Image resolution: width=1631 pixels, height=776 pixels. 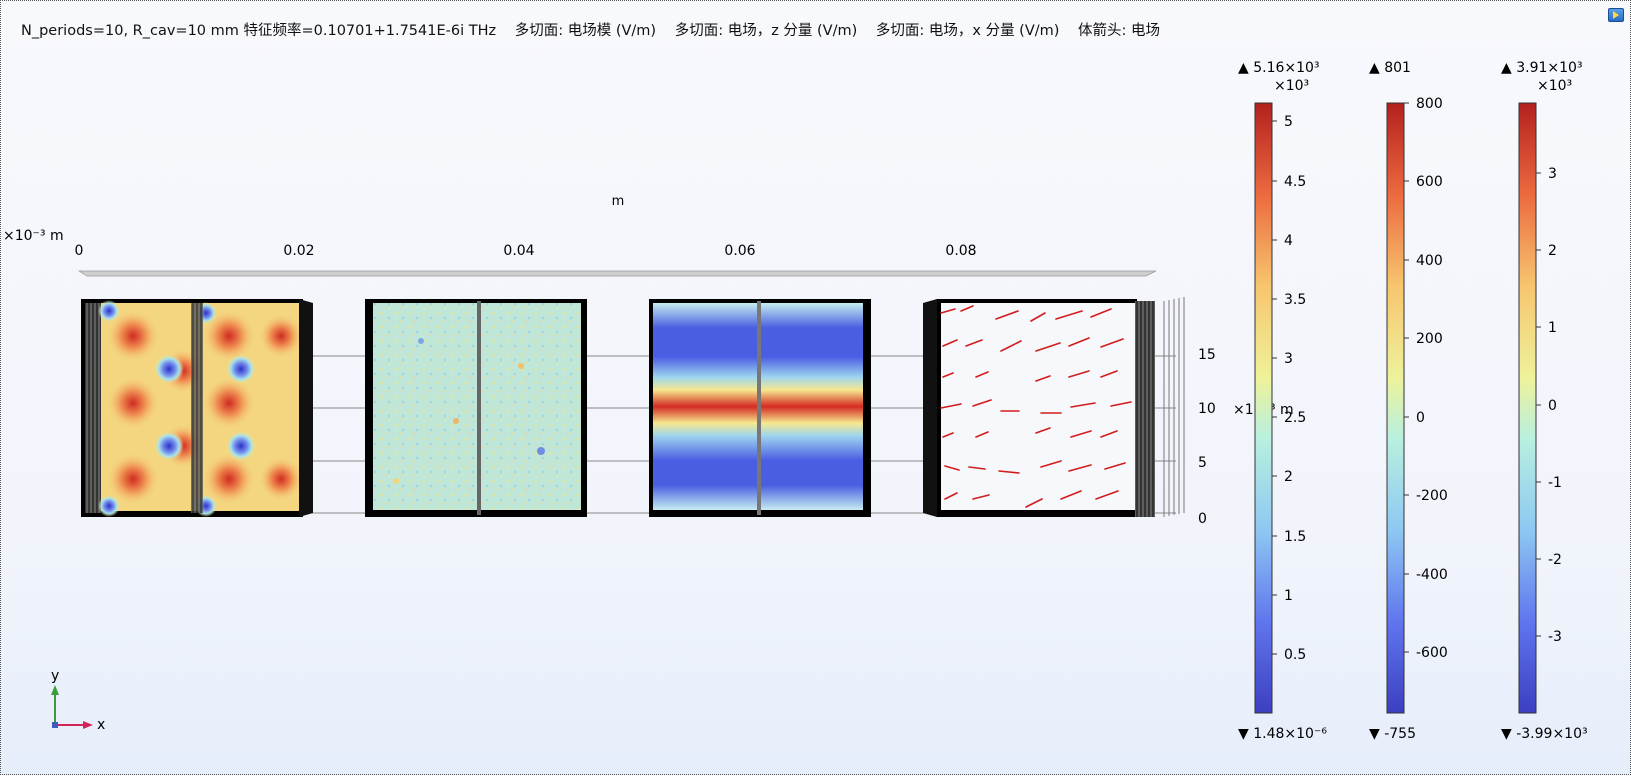 What do you see at coordinates (1295, 655) in the screenshot?
I see `colorbar-tick-label: 0.5` at bounding box center [1295, 655].